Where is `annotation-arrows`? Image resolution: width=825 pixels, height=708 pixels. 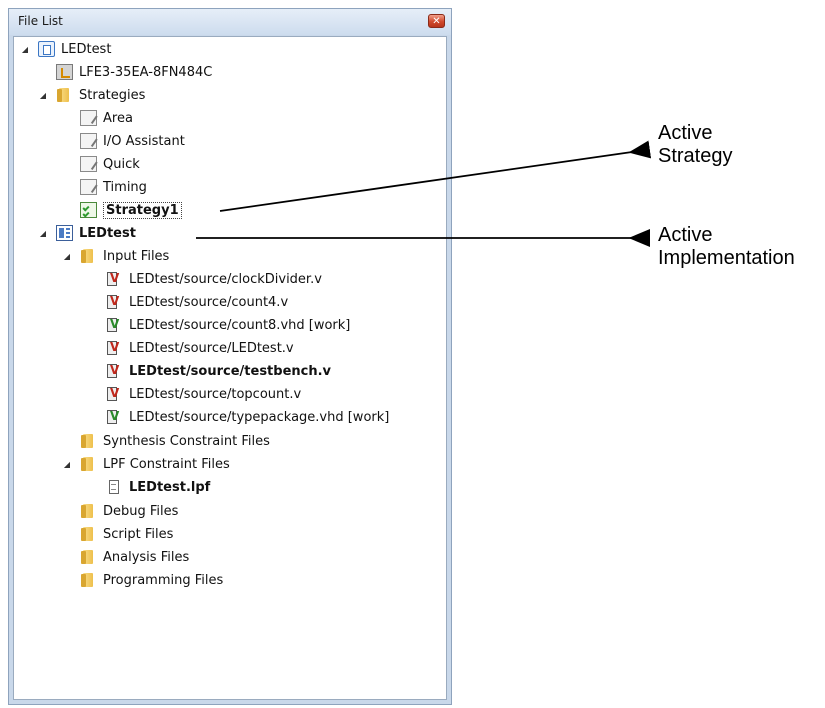
annotation-arrows is located at coordinates (424, 193).